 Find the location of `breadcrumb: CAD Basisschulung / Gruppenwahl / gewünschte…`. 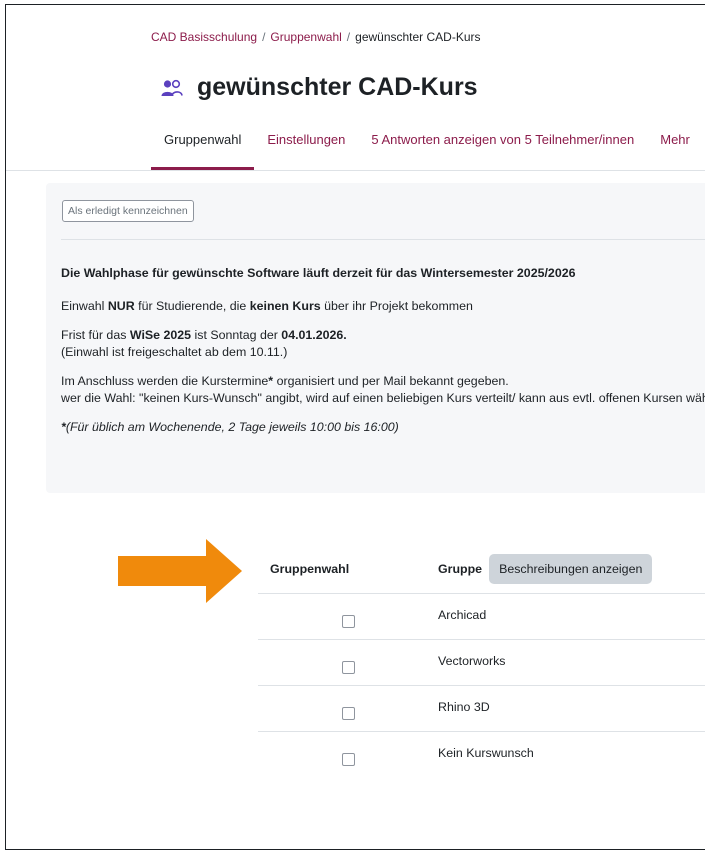

breadcrumb: CAD Basisschulung / Gruppenwahl / gewünschte… is located at coordinates (316, 37).